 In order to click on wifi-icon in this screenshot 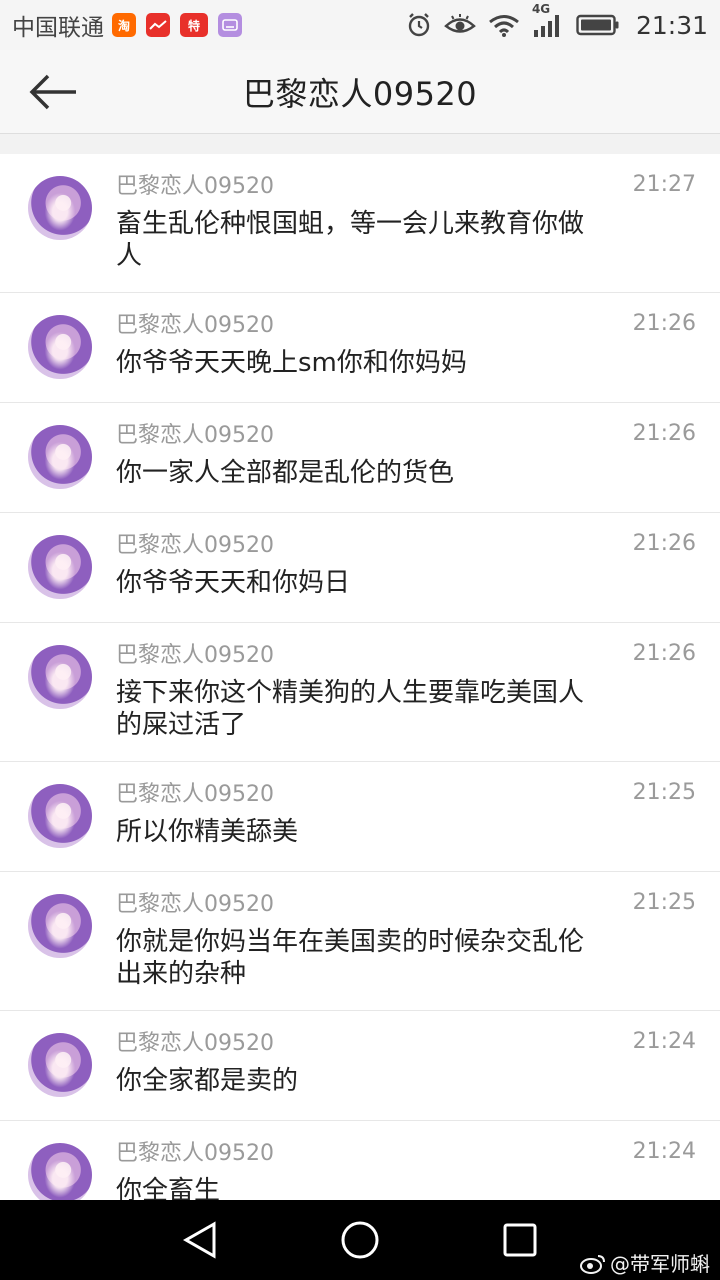, I will do `click(504, 25)`.